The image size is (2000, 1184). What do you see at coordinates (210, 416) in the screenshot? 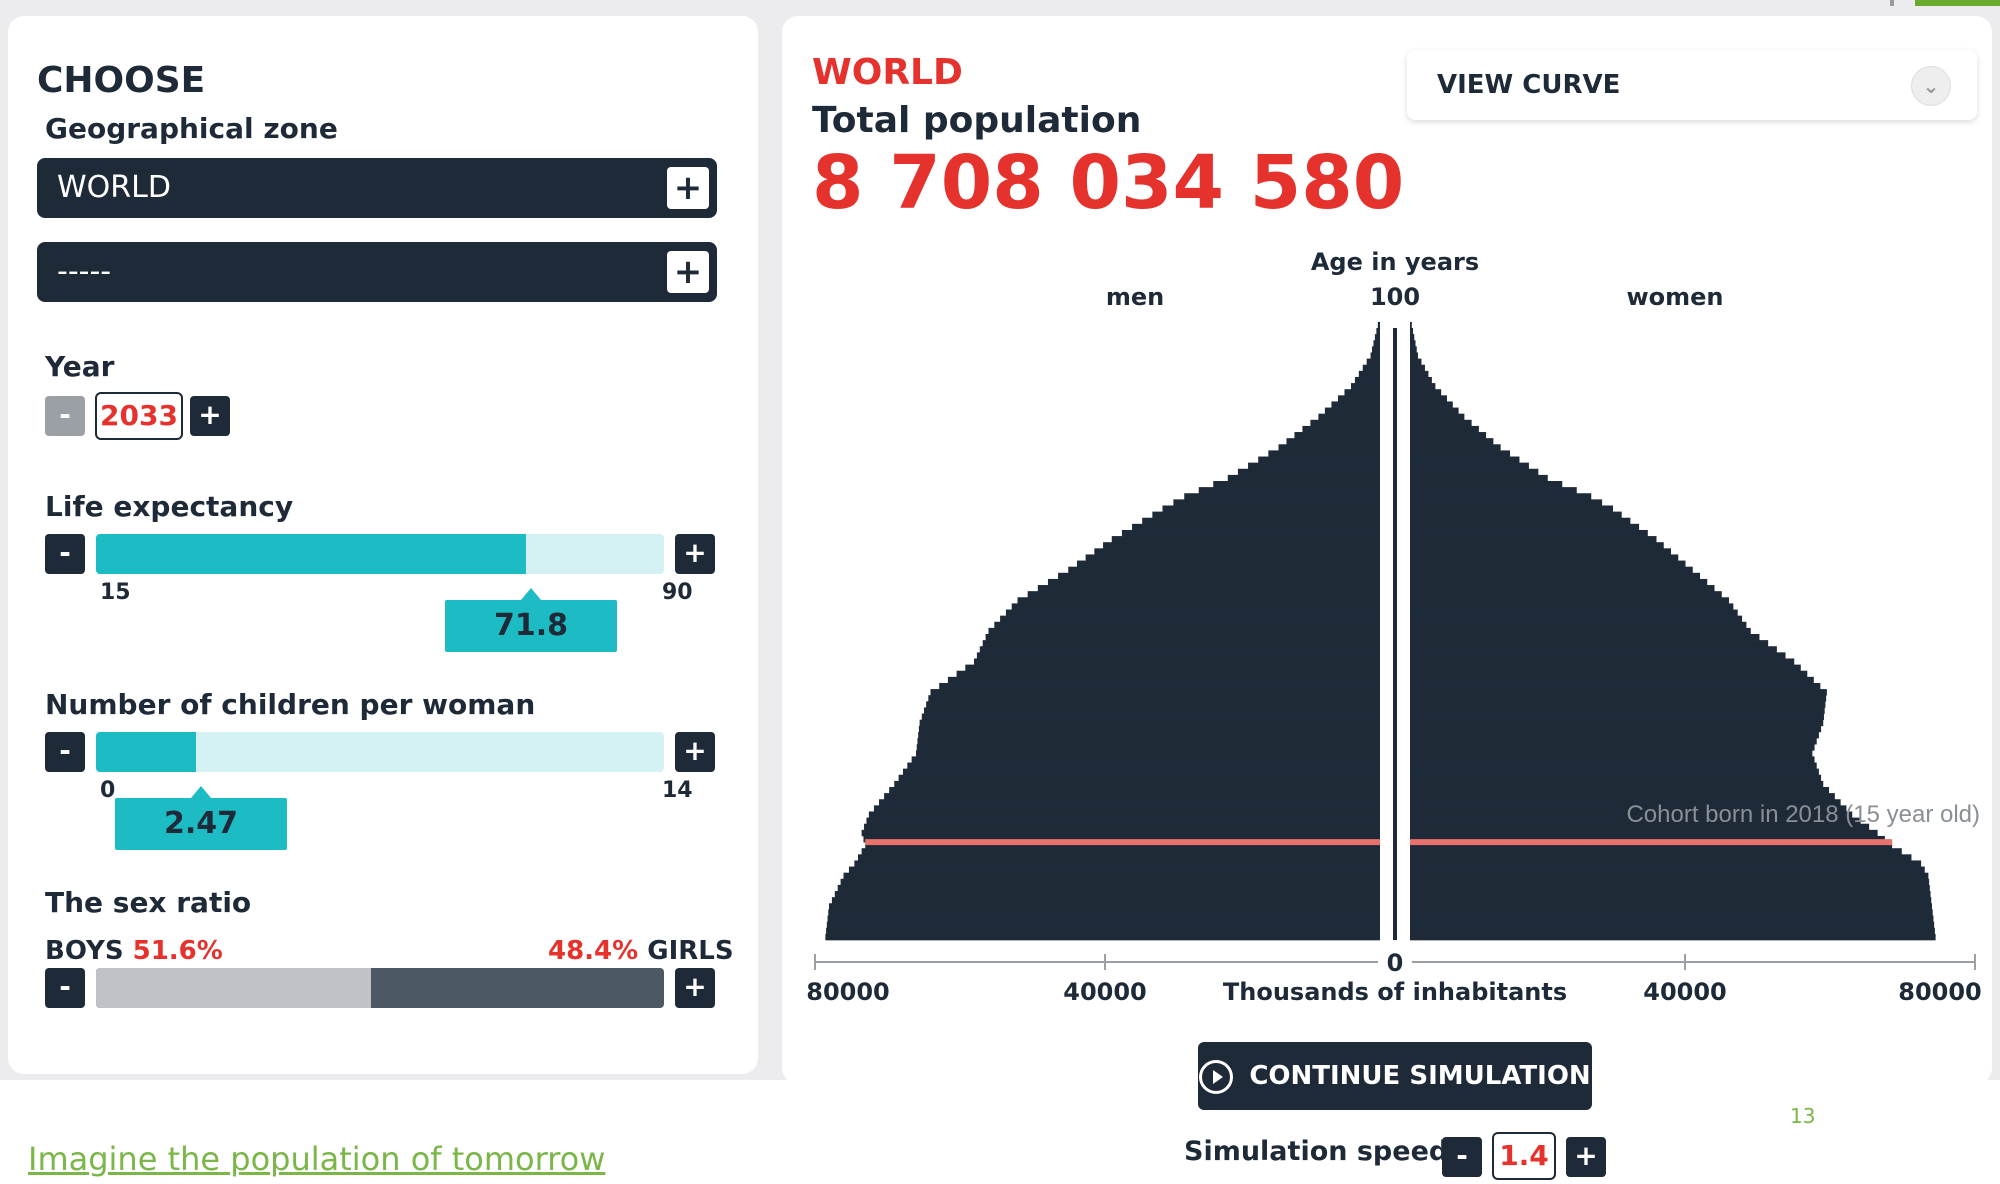
I see `year-increment-button: +` at bounding box center [210, 416].